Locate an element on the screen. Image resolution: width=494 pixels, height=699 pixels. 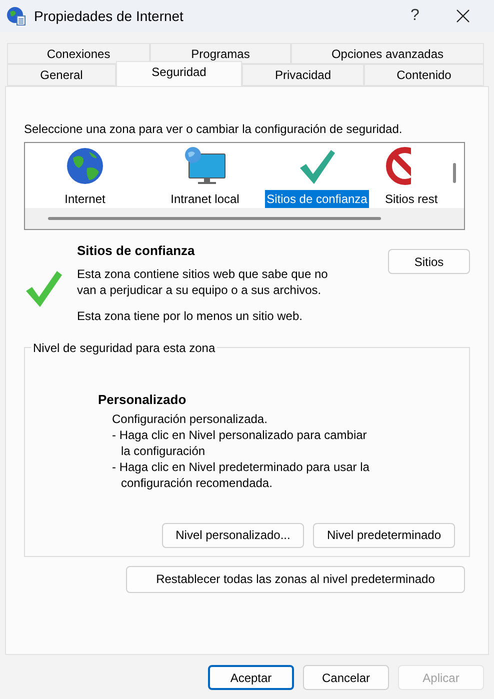
monitor-globe-icon is located at coordinates (205, 166).